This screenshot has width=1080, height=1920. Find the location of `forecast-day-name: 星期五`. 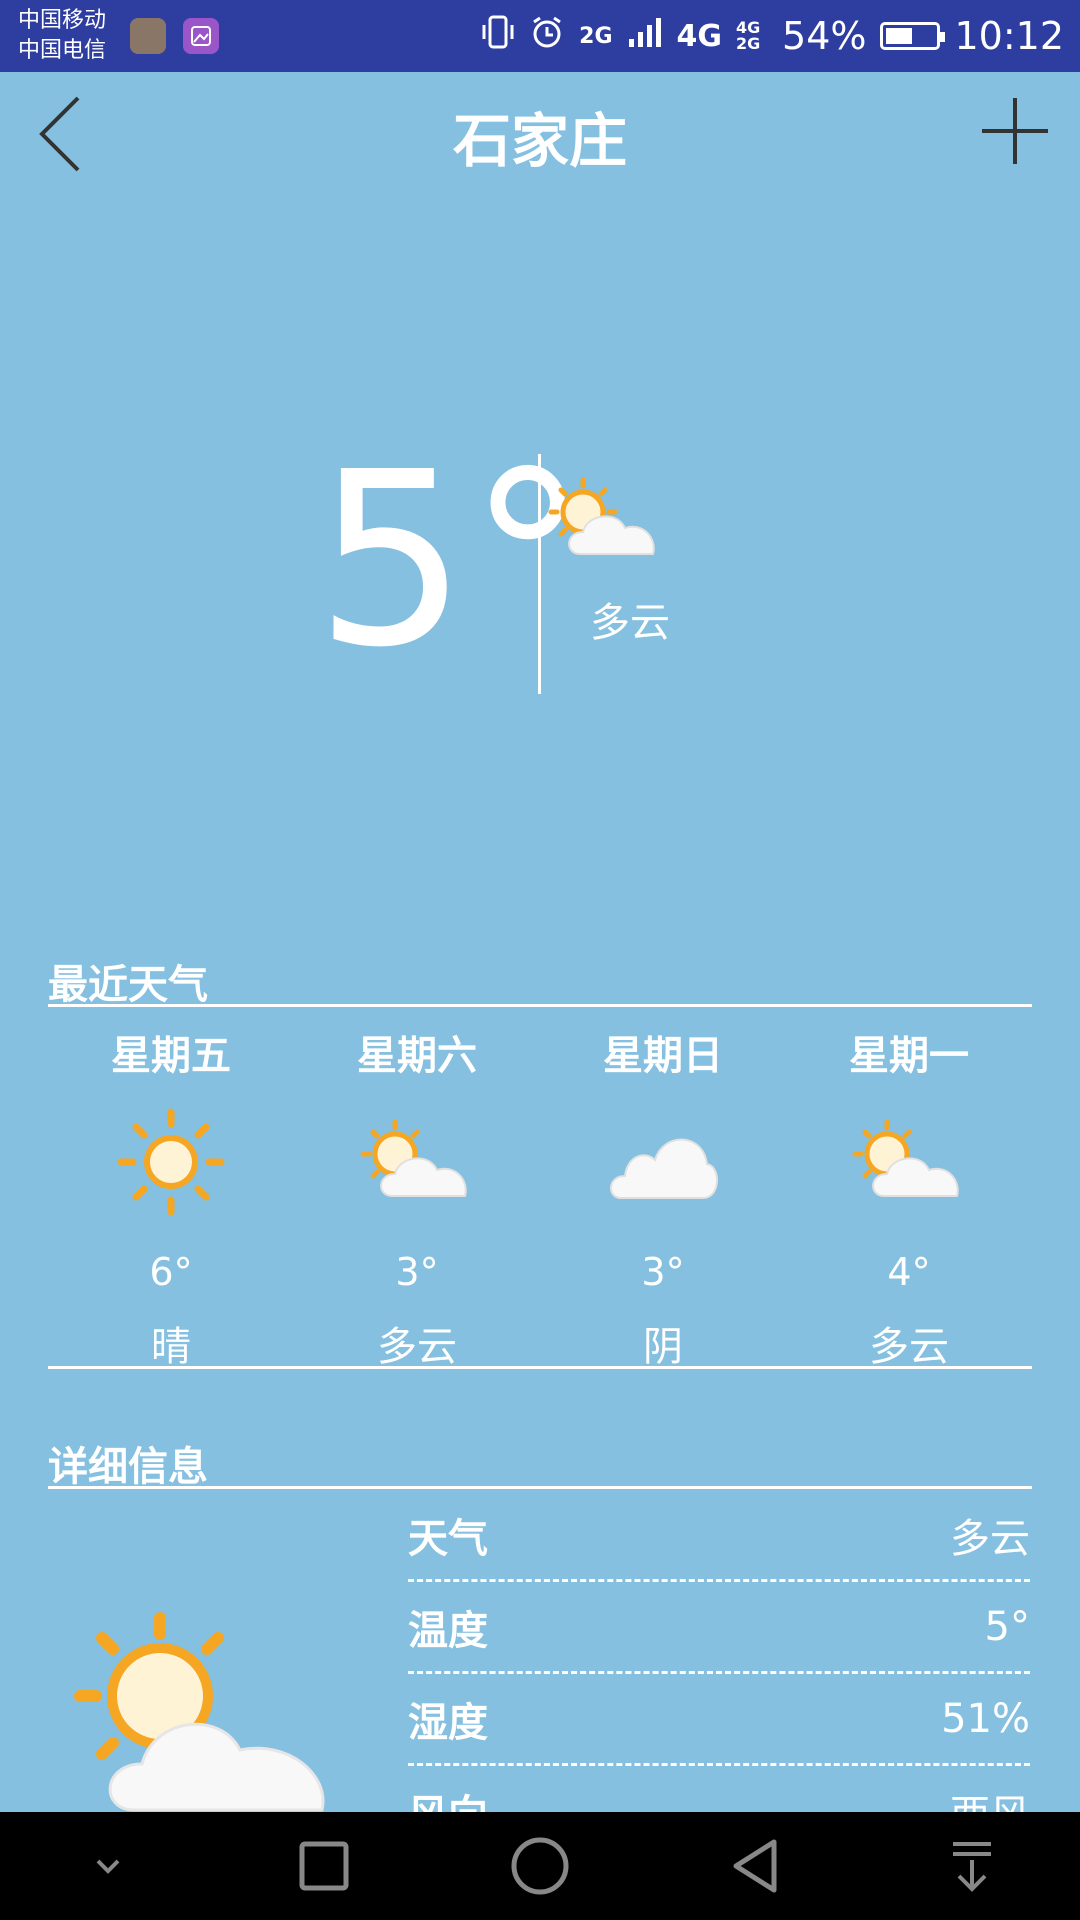

forecast-day-name: 星期五 is located at coordinates (171, 1056).